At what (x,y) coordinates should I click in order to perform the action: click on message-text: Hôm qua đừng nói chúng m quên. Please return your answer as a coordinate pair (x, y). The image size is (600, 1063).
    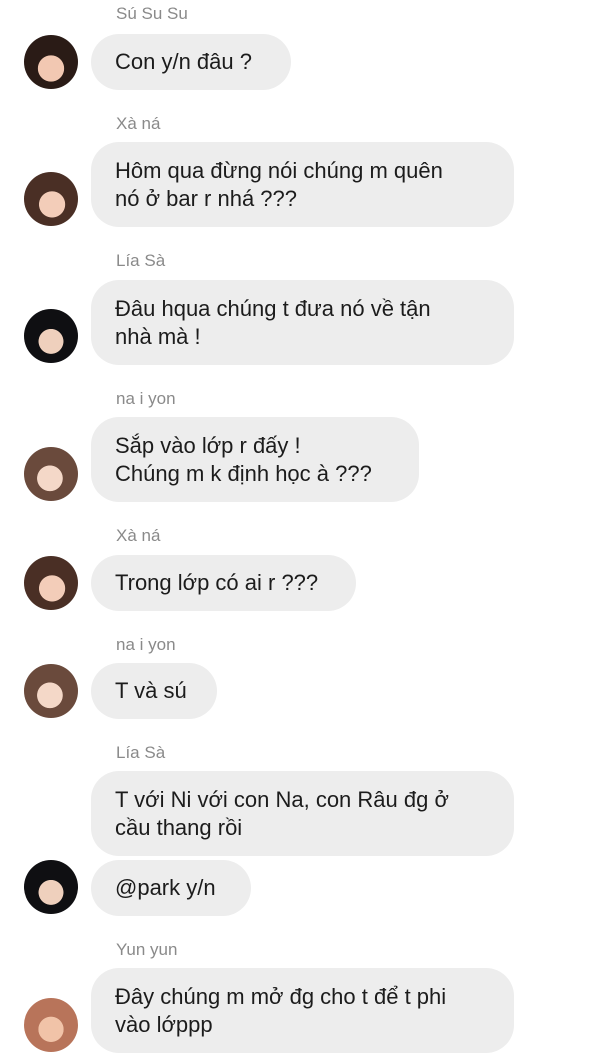
    Looking at the image, I should click on (279, 170).